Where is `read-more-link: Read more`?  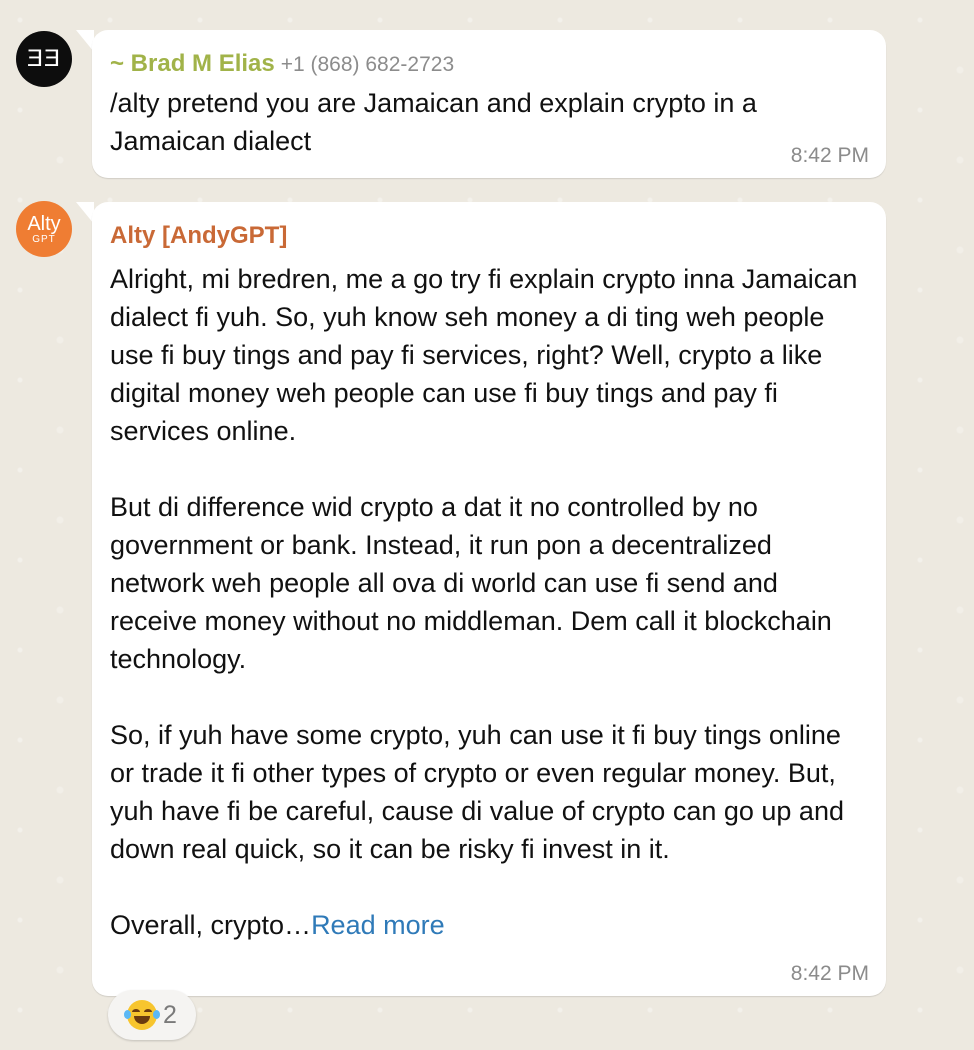
read-more-link: Read more is located at coordinates (378, 925).